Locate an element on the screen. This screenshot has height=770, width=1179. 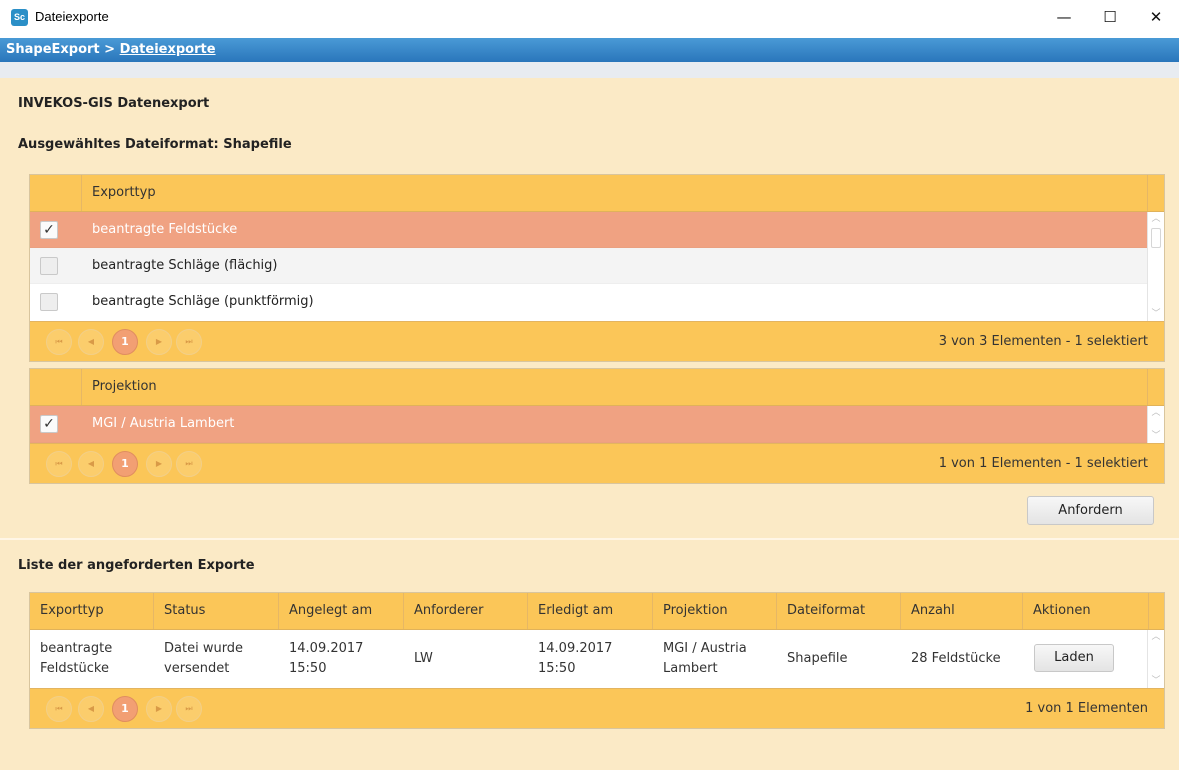
export-type-row: beantragte Schläge (flächig) is located at coordinates (588, 266).